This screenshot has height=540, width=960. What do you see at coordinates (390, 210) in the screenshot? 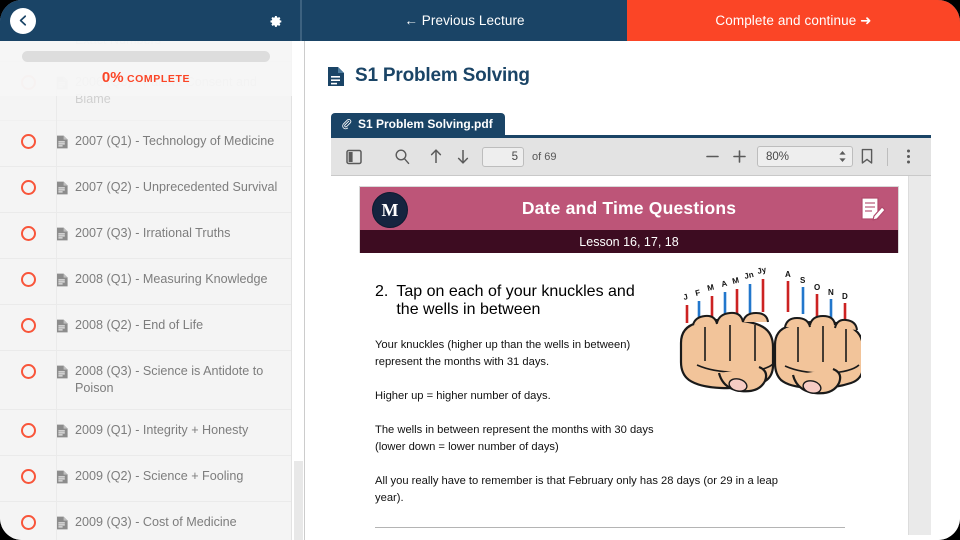
I see `school-crest-logo: M` at bounding box center [390, 210].